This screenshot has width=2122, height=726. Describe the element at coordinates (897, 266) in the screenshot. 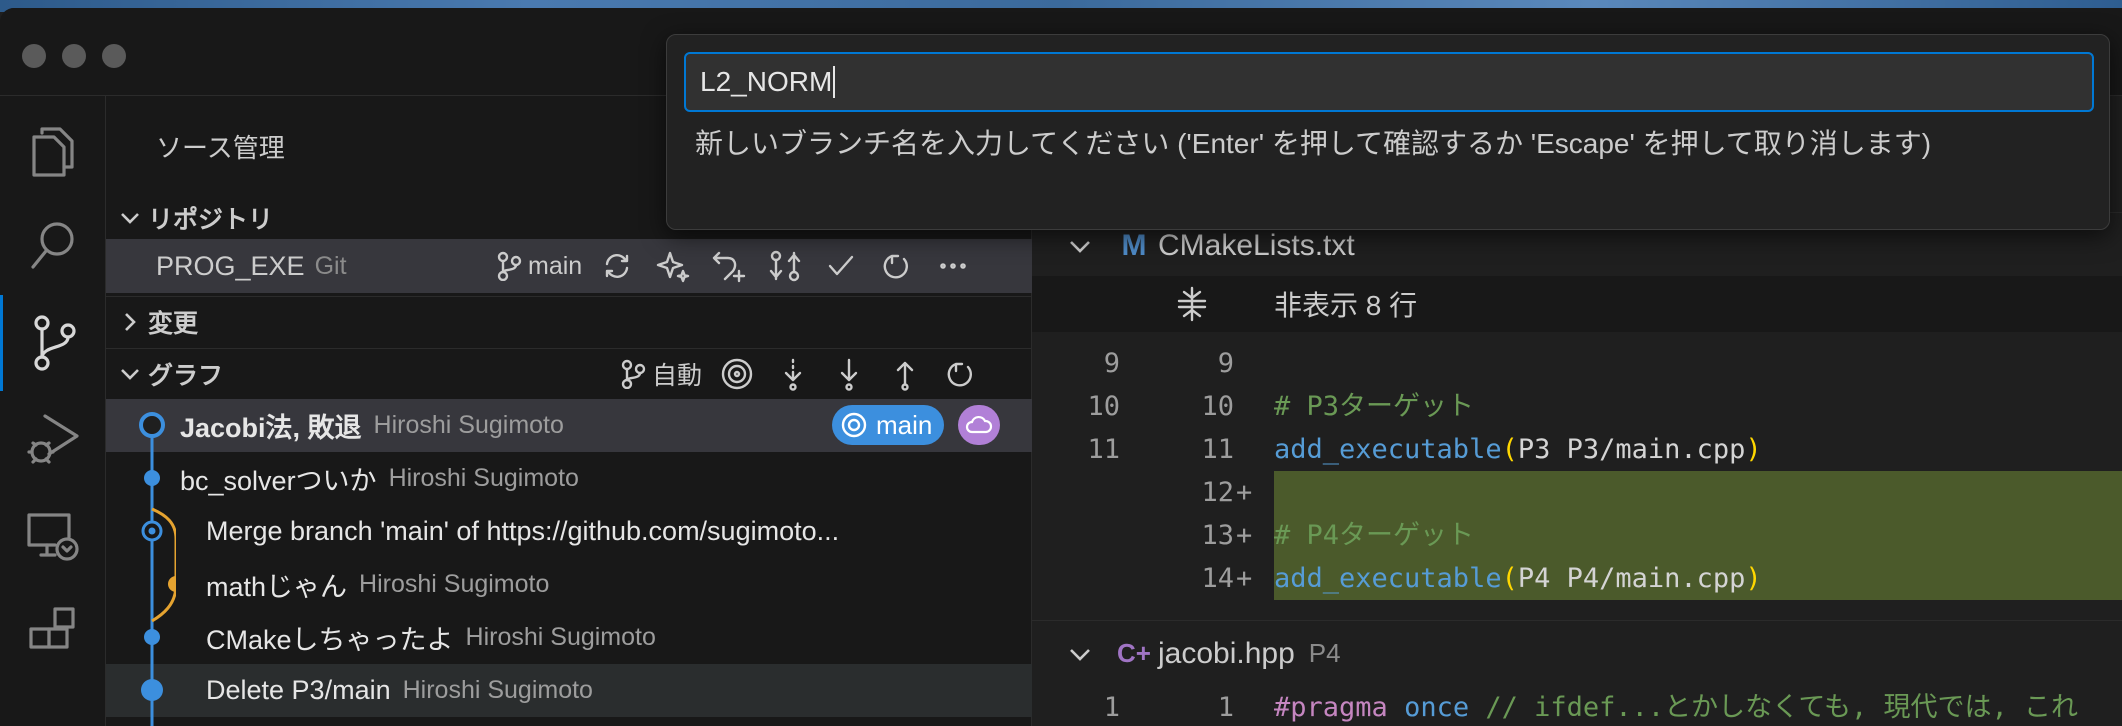

I see `refresh-button` at that location.